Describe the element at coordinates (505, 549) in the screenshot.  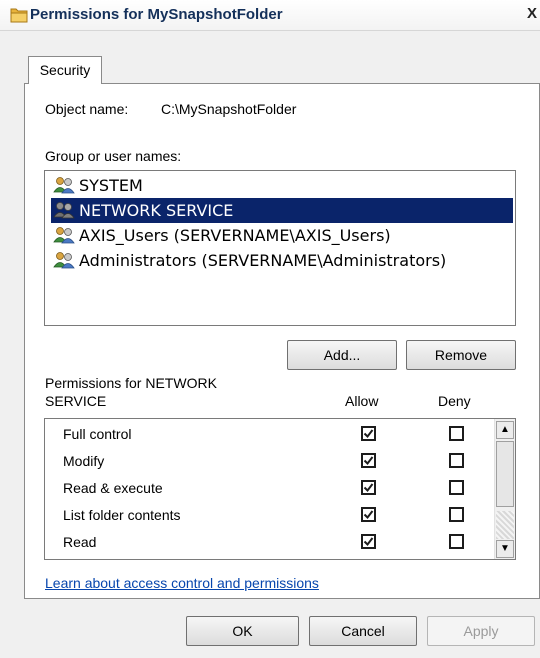
I see `scroll-down-arrow-icon: ▼` at that location.